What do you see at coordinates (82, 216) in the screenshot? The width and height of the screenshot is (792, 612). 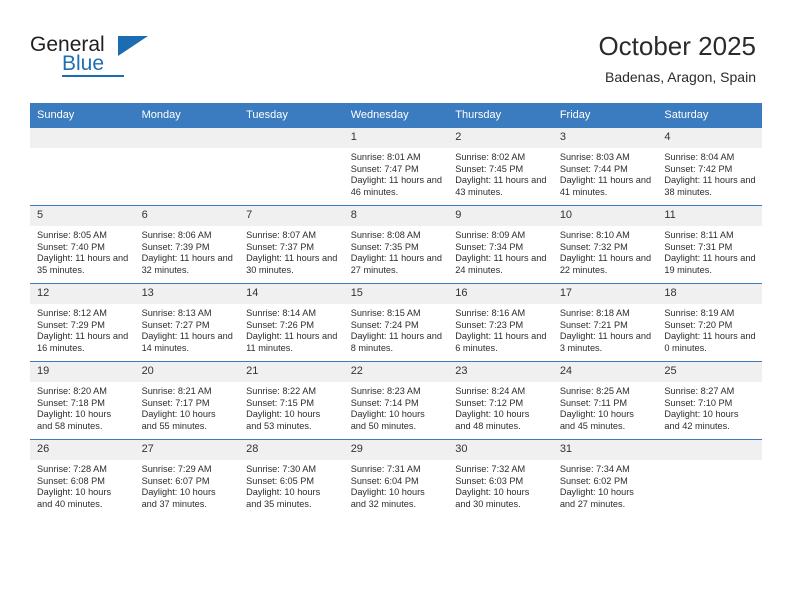 I see `day-number: 5` at bounding box center [82, 216].